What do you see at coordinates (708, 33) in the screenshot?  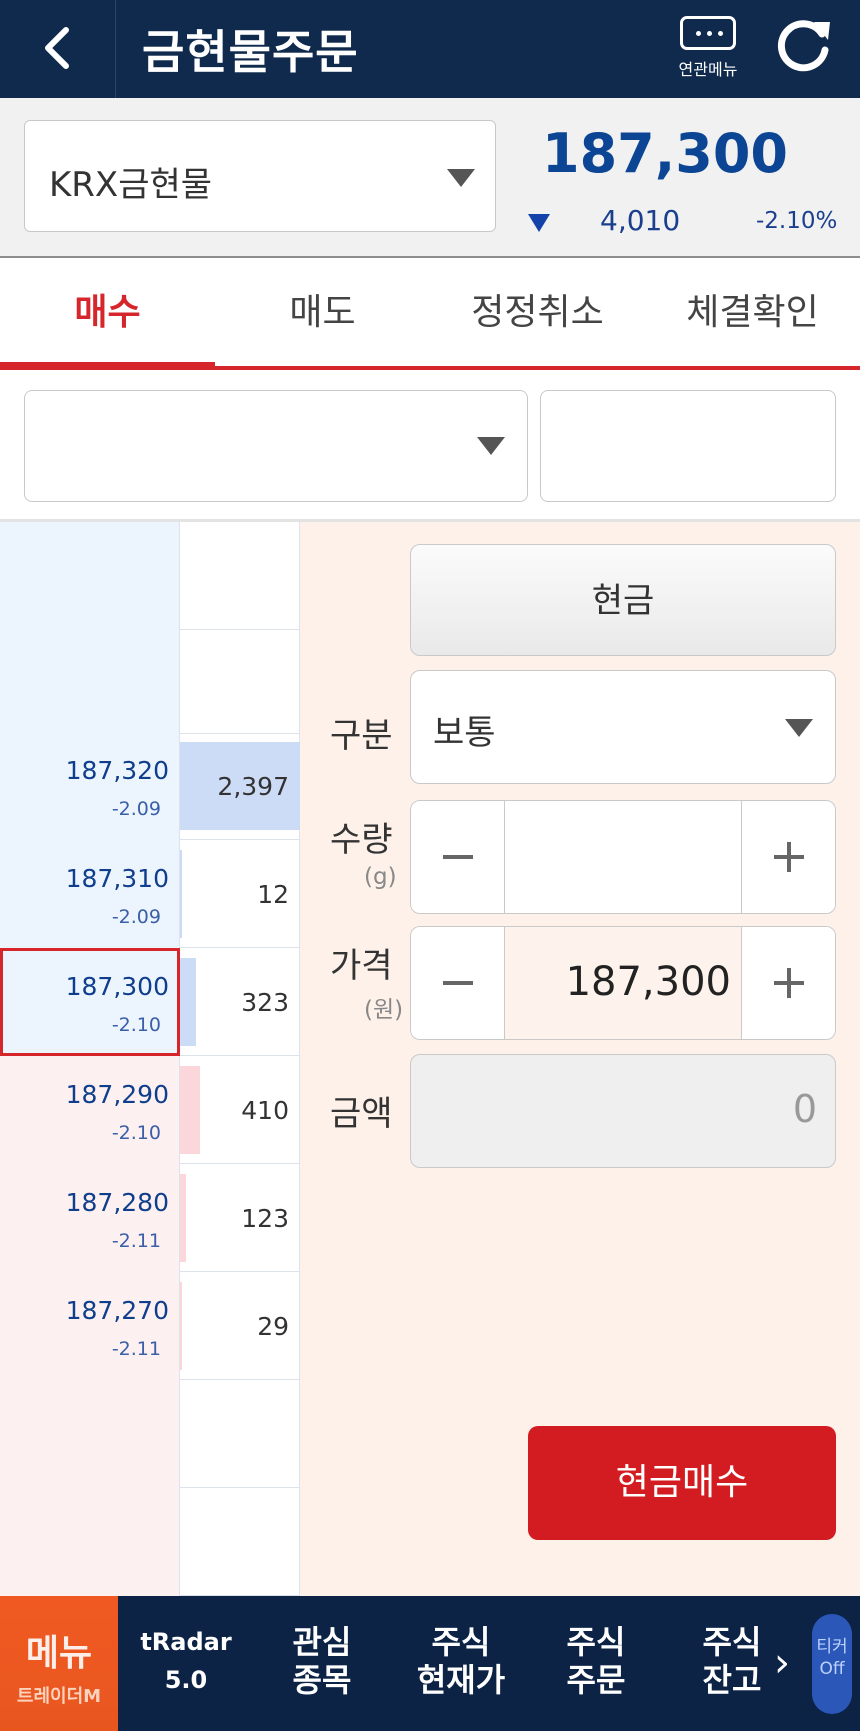 I see `more-dots-icon` at bounding box center [708, 33].